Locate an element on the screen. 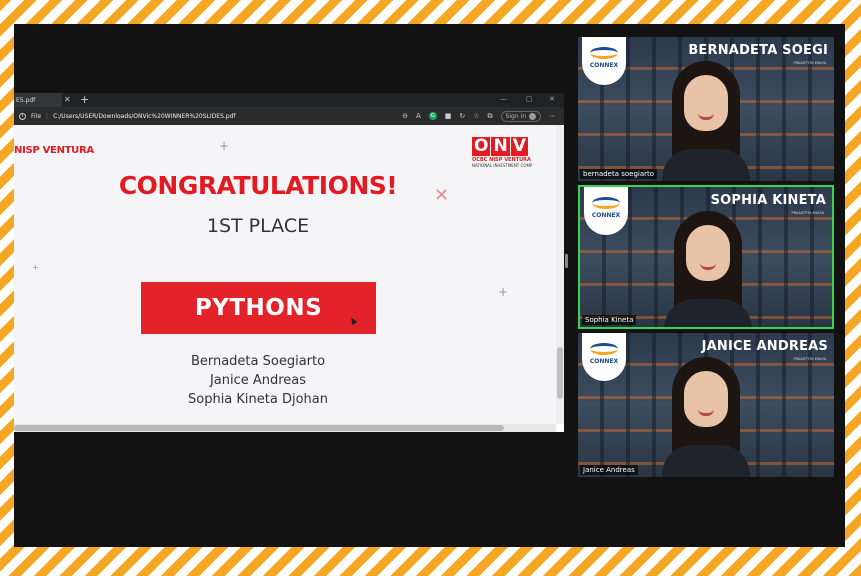 This screenshot has width=861, height=576. participant-name-tag: bernadeta soegiarto is located at coordinates (619, 174).